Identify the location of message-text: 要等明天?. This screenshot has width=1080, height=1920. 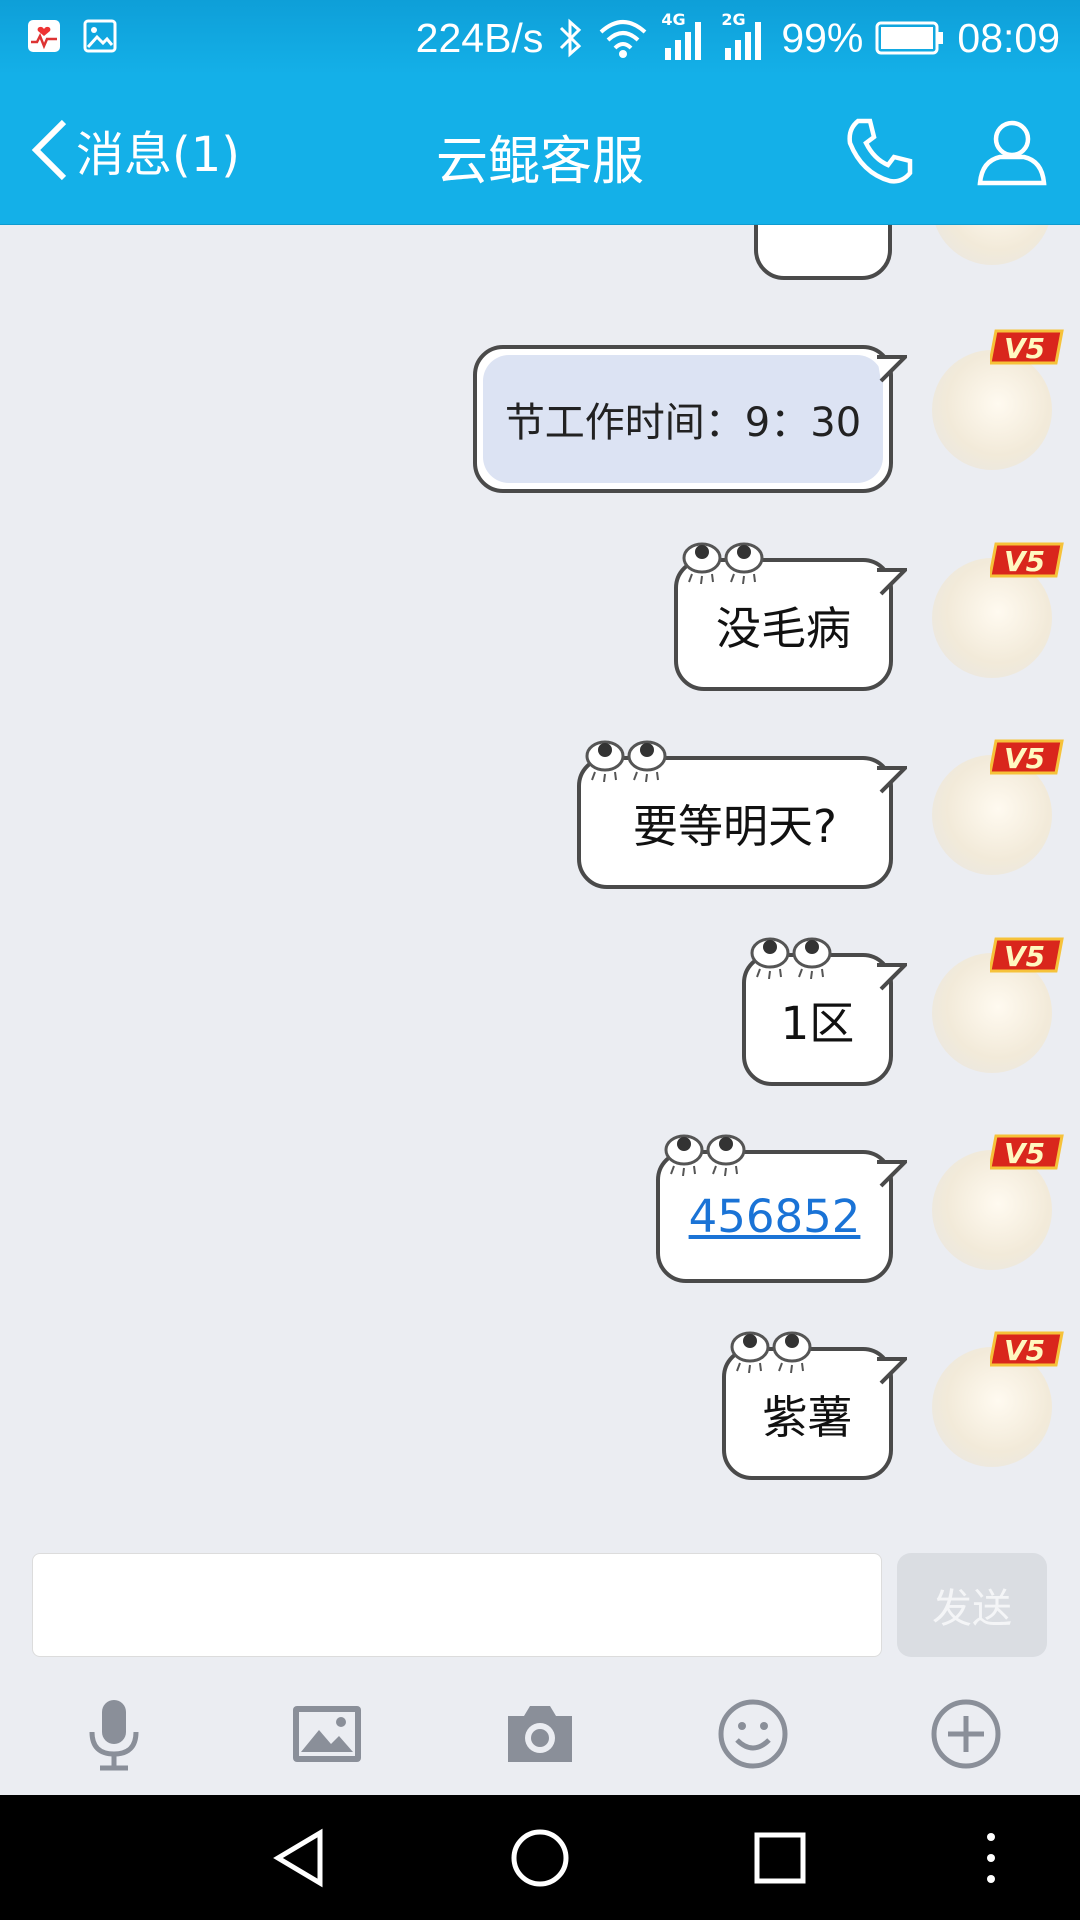
(735, 826).